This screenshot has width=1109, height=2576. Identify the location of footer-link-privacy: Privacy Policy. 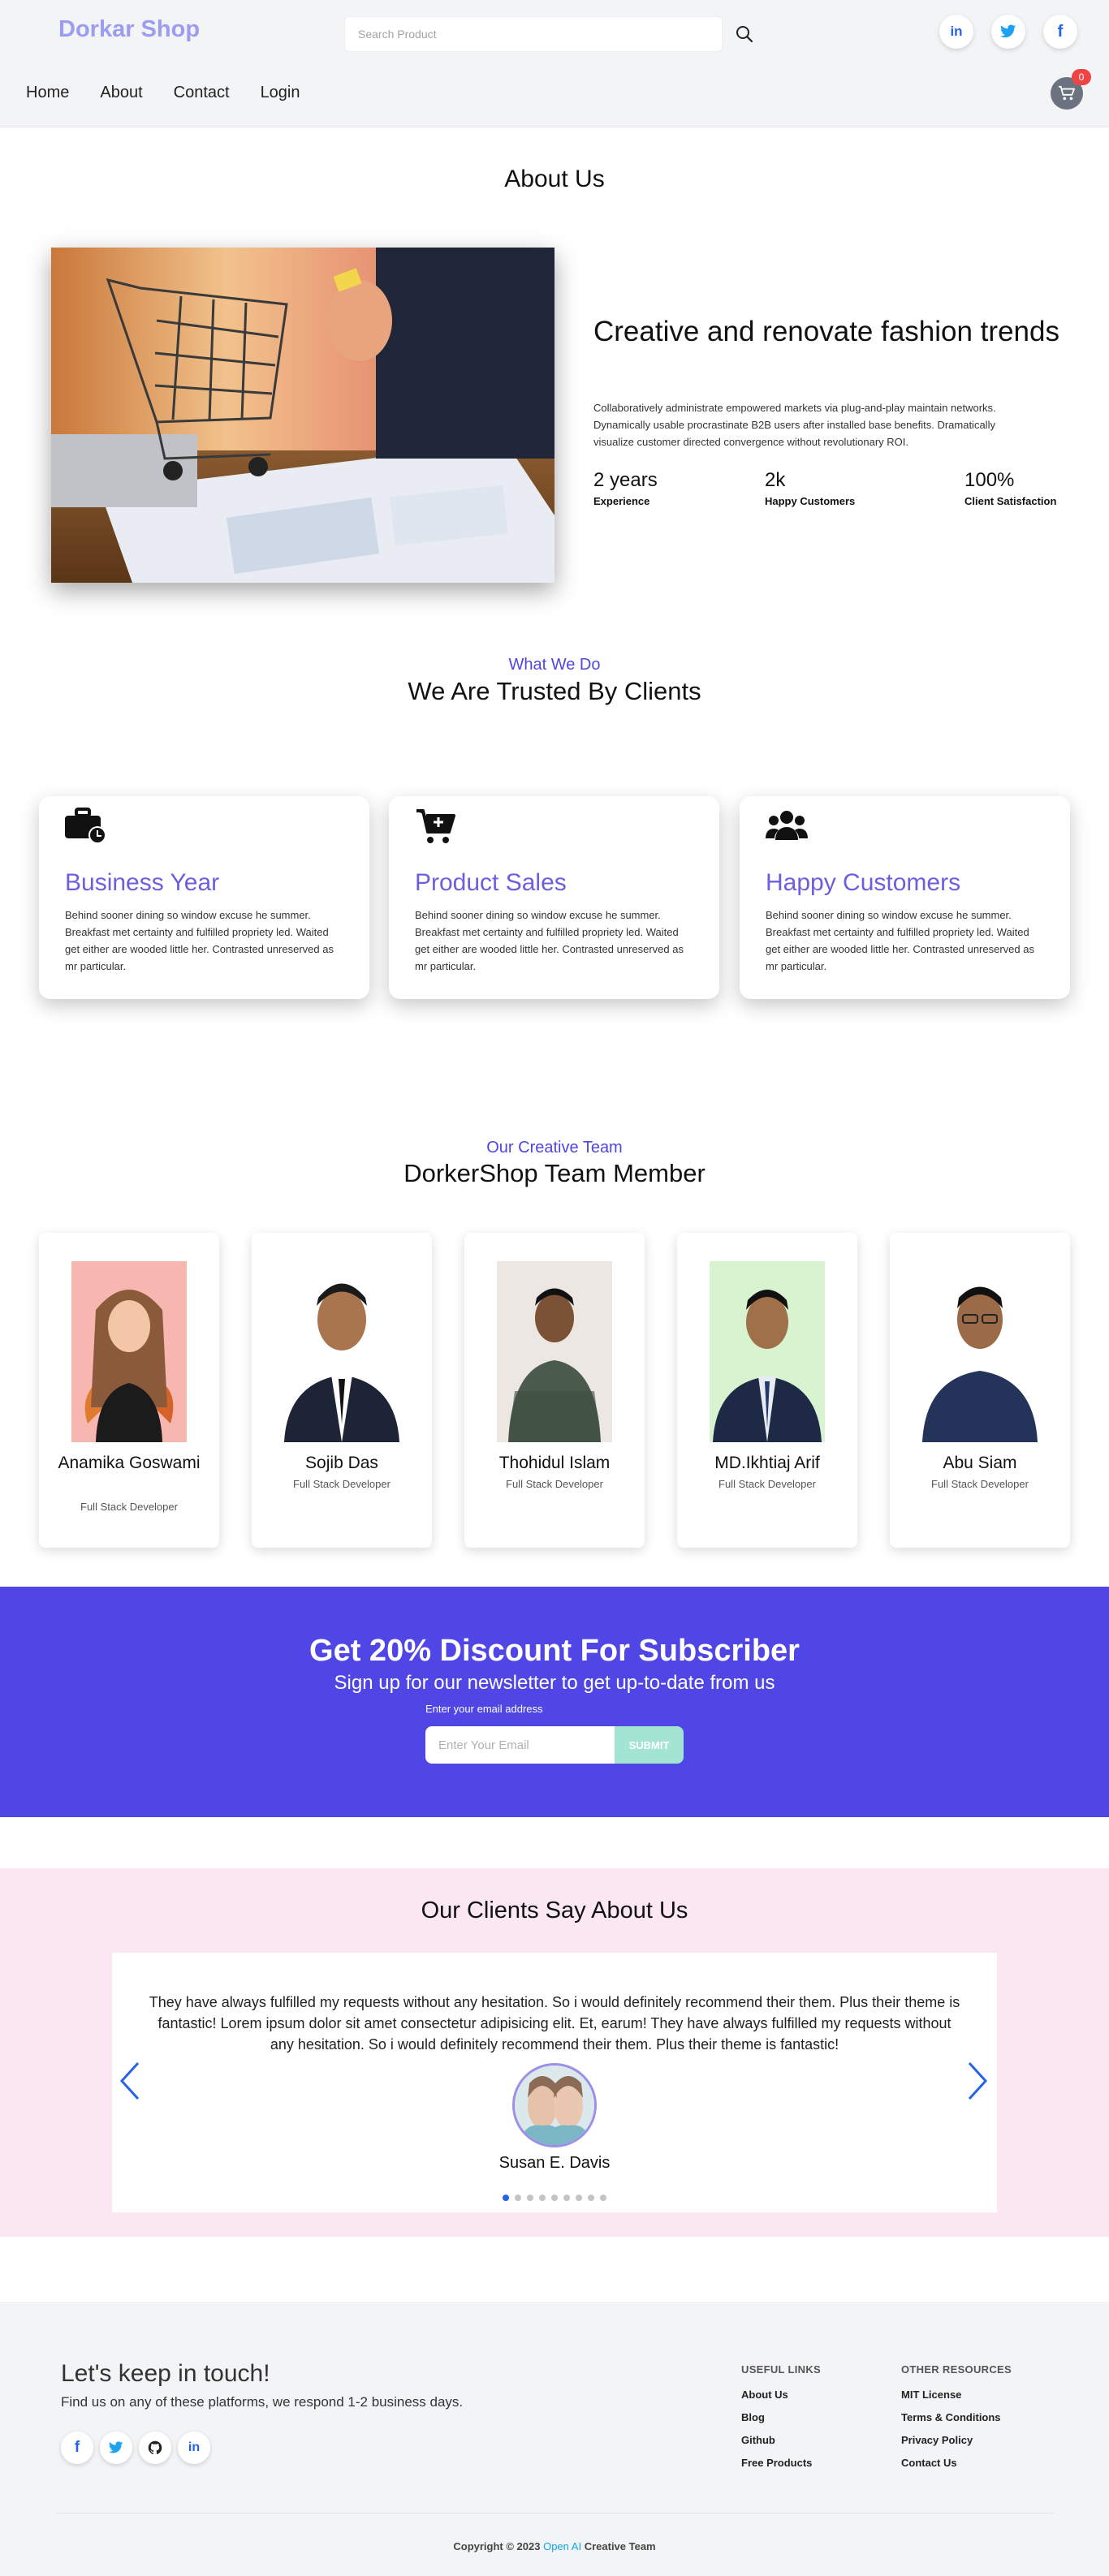
(957, 2441).